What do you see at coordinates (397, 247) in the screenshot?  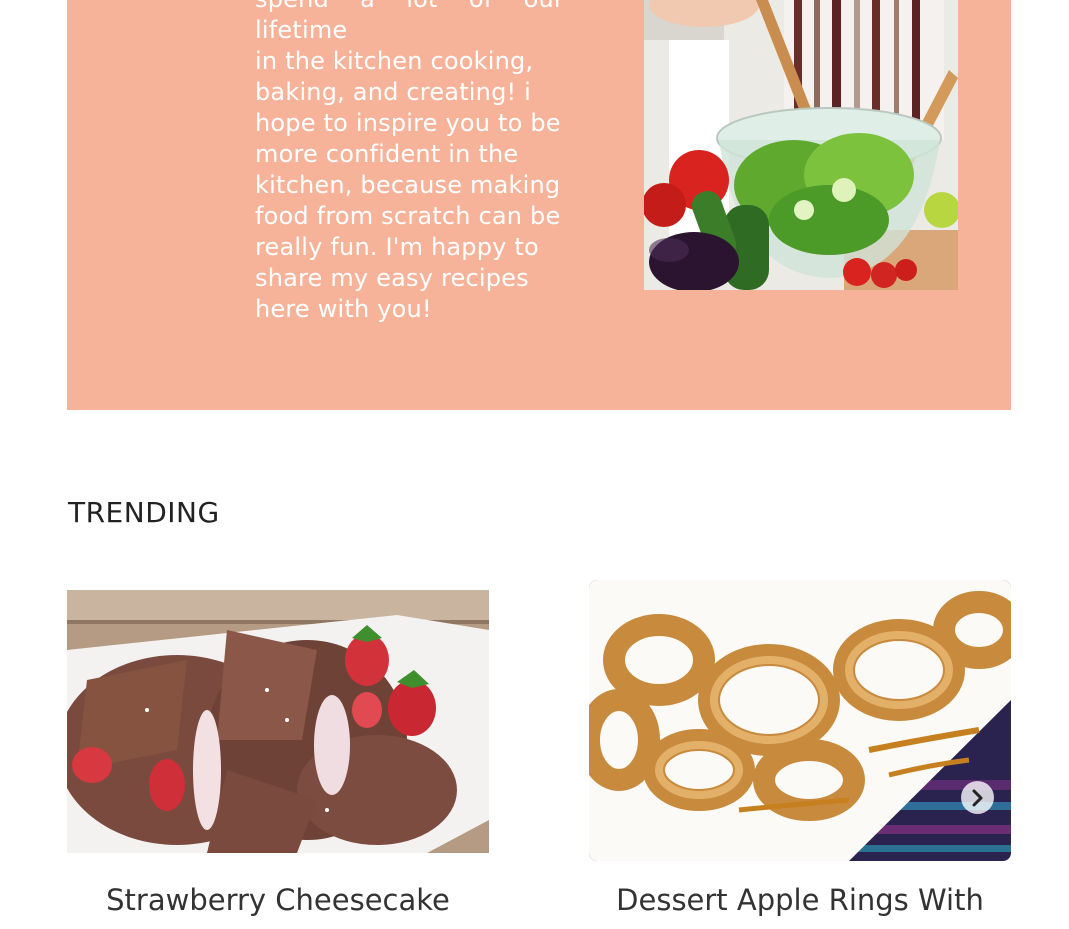 I see `about-line: really fun. I'm happy to` at bounding box center [397, 247].